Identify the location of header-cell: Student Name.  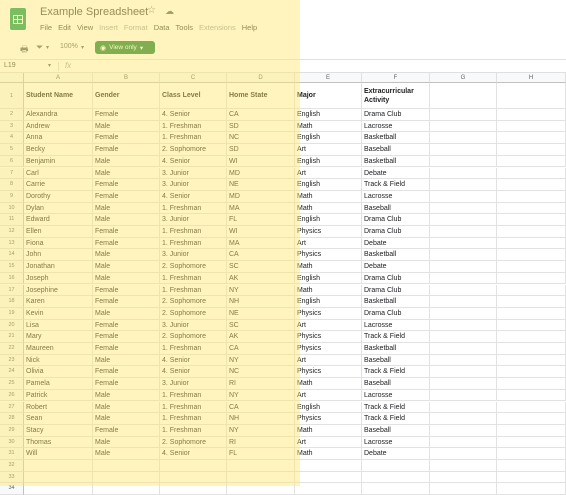
(58, 96).